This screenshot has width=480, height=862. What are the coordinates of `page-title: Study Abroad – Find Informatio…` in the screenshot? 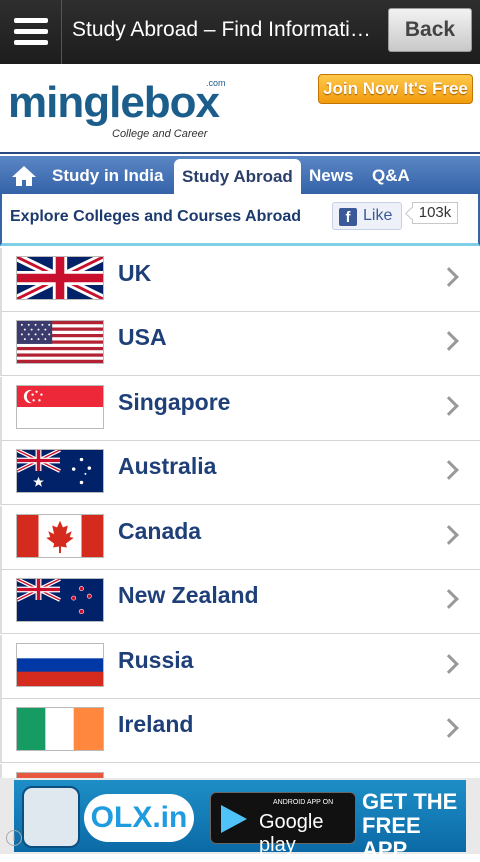 It's located at (227, 29).